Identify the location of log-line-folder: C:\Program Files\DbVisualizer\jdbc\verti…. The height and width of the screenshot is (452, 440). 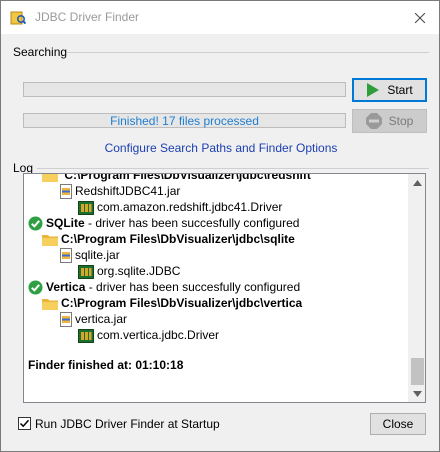
(172, 303).